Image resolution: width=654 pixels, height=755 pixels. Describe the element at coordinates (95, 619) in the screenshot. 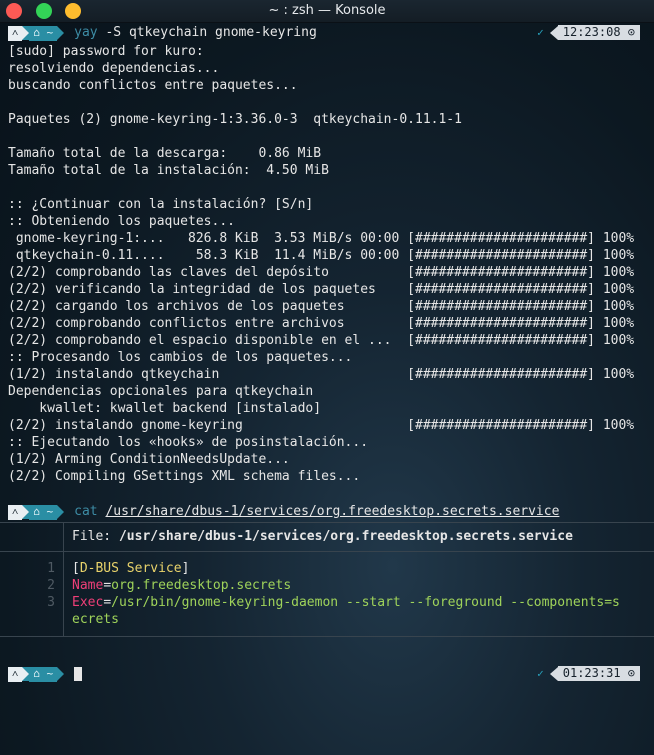

I see `code-token: ecrets` at that location.